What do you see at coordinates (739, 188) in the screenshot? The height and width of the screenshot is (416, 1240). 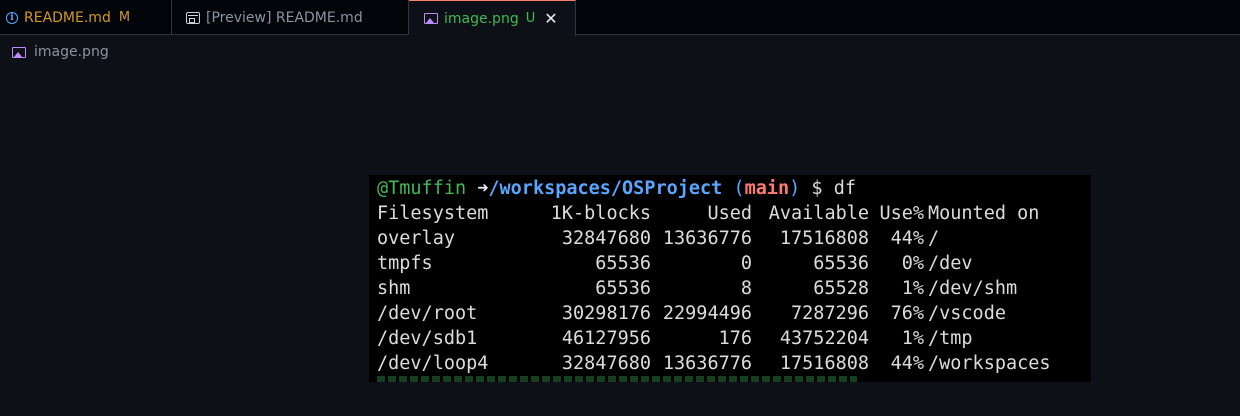 I see `prompt-paren-open: (` at bounding box center [739, 188].